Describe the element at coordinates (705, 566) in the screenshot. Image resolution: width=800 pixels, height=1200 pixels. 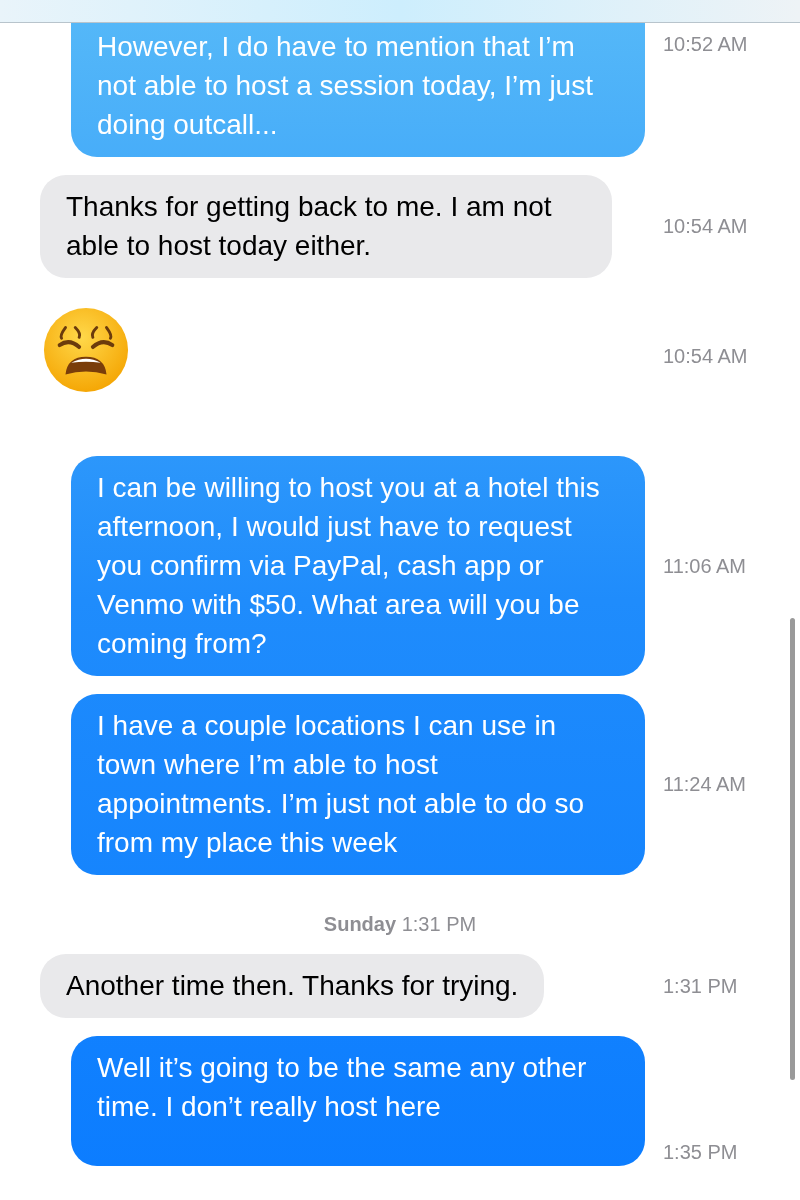
I see `message-time: 11:06 AM` at that location.